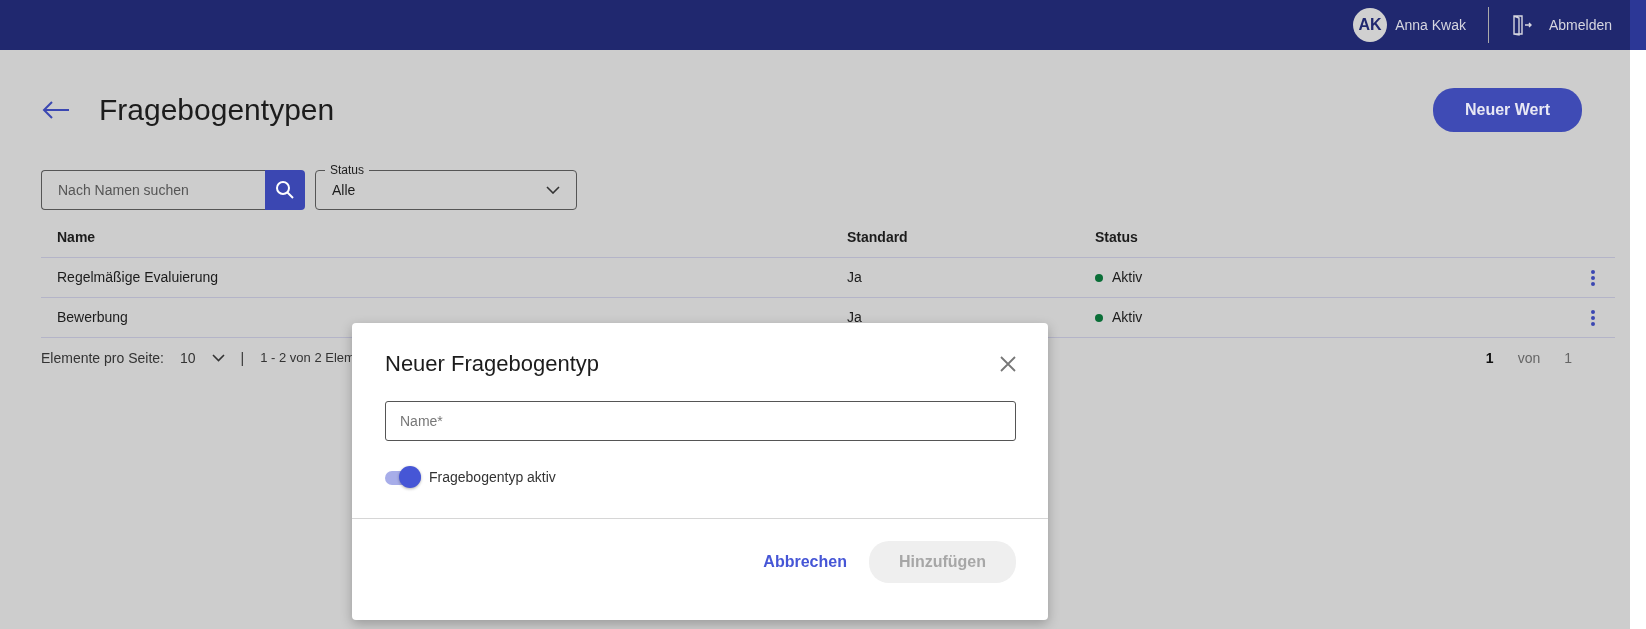 The width and height of the screenshot is (1646, 629). I want to click on user-avatar: AK, so click(1370, 25).